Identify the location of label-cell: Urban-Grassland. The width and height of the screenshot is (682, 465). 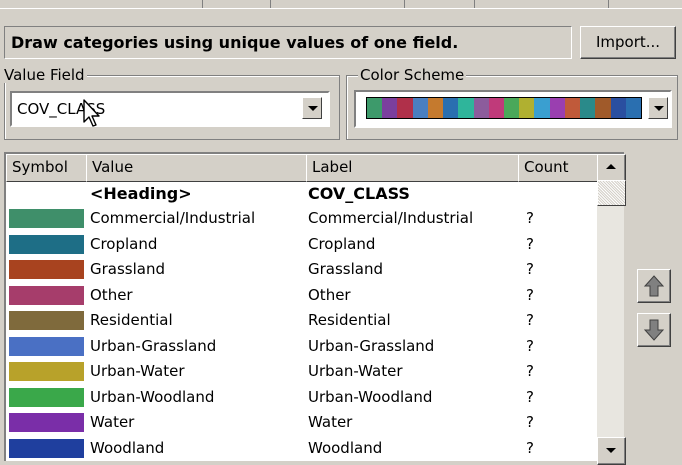
(371, 345).